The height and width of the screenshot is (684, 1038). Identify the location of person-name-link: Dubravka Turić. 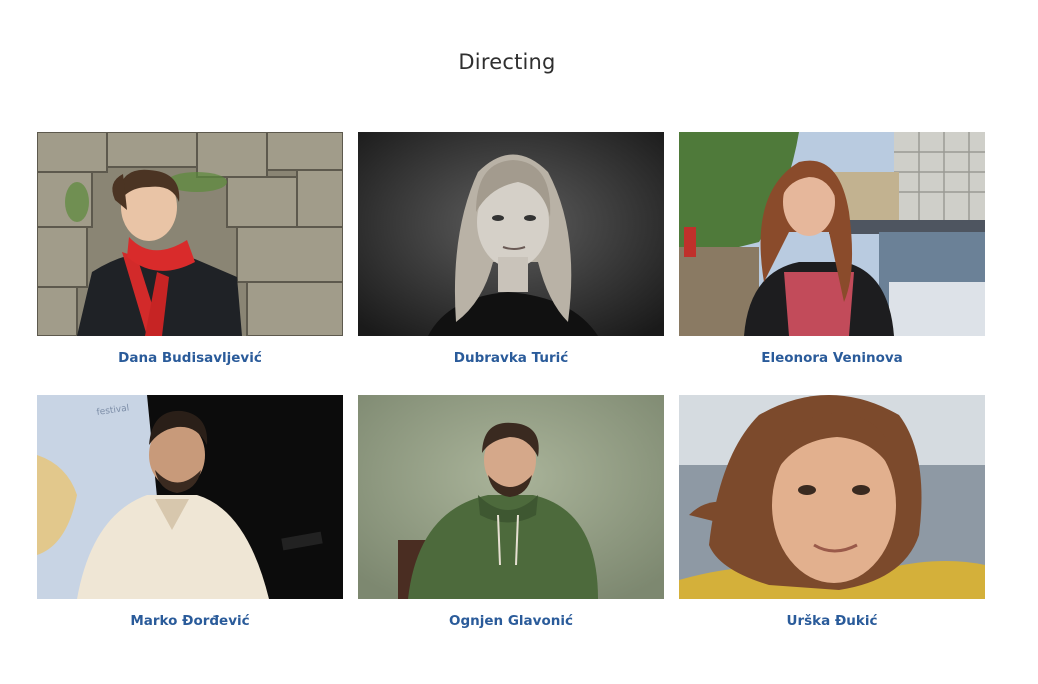
(511, 358).